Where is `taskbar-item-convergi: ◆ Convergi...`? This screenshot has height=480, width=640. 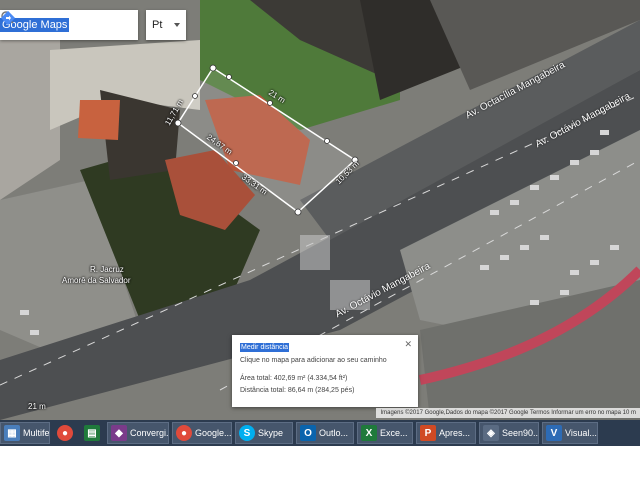 taskbar-item-convergi: ◆ Convergi... is located at coordinates (138, 433).